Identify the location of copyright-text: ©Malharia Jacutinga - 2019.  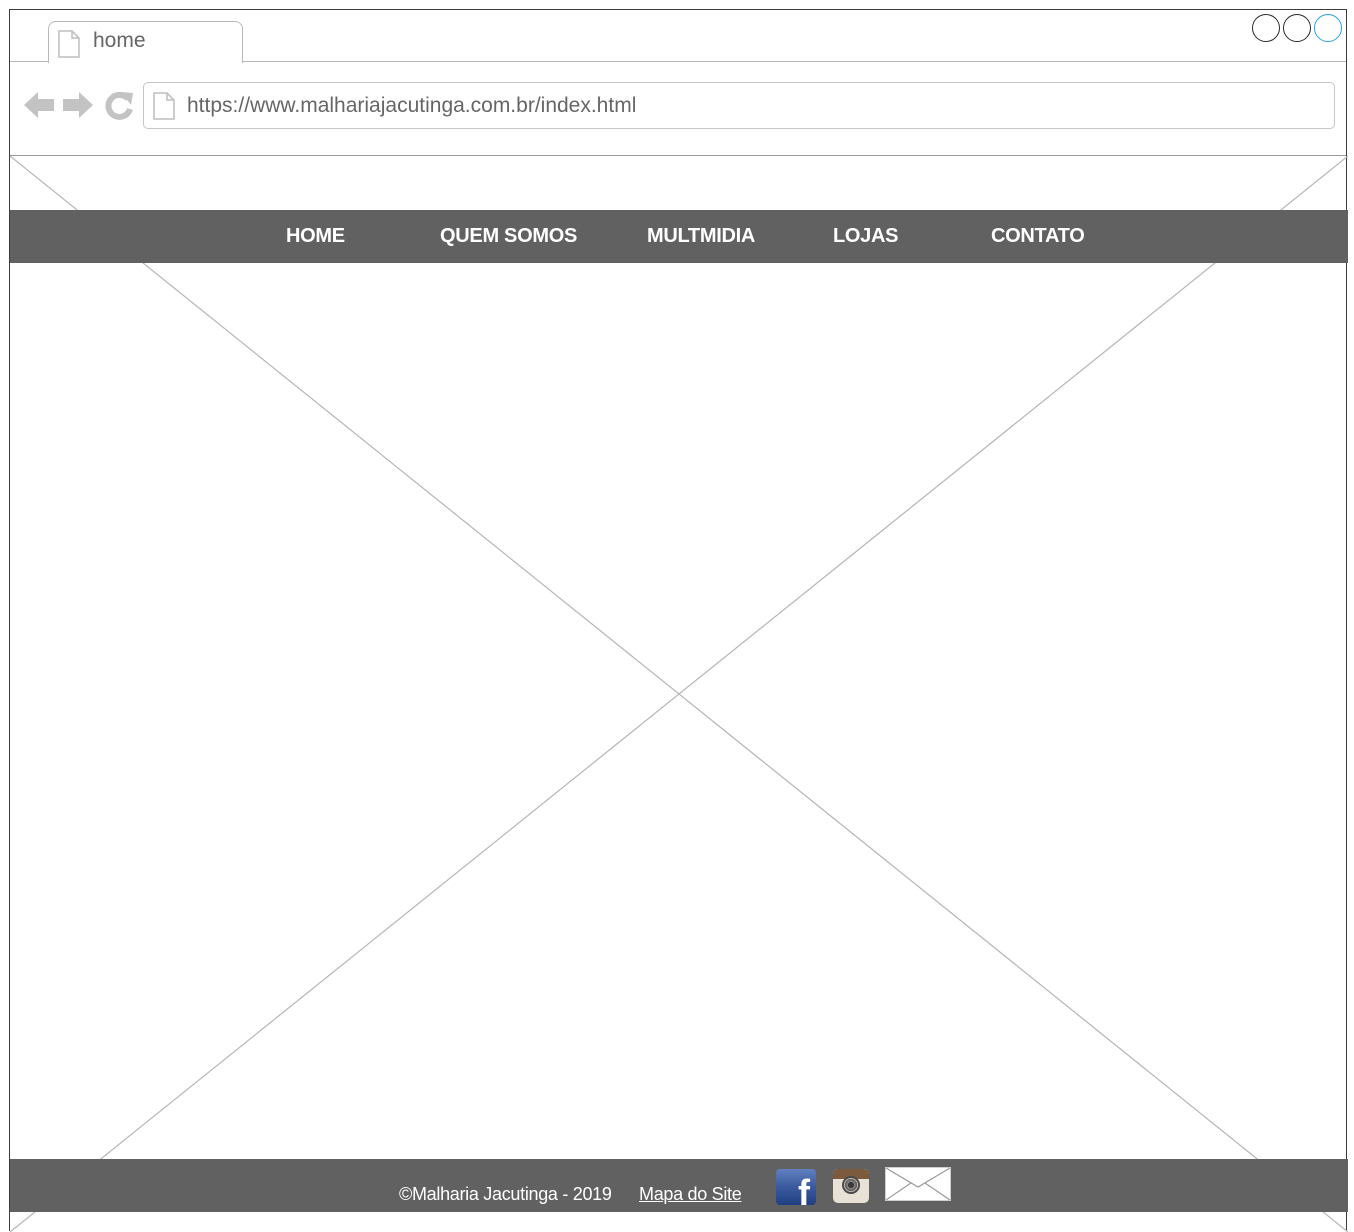
(505, 1194).